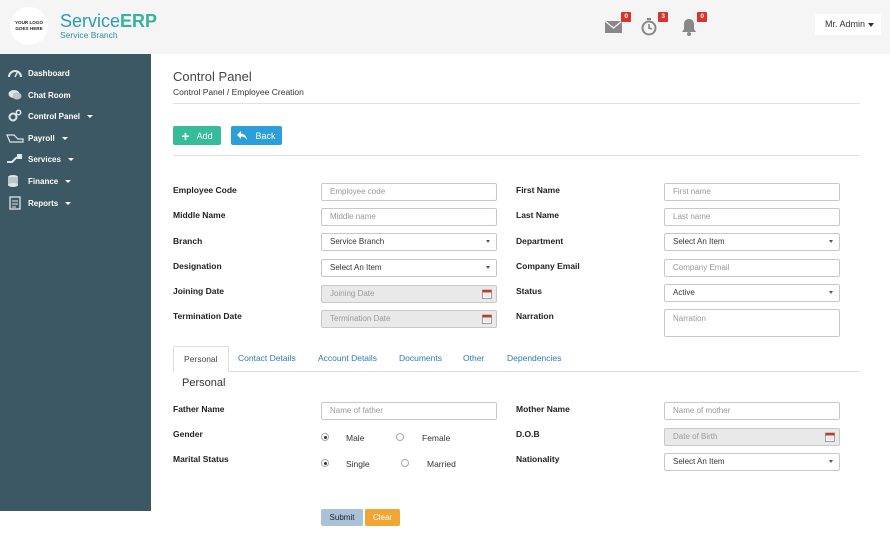 This screenshot has width=890, height=556. What do you see at coordinates (15, 138) in the screenshot?
I see `payroll-icon` at bounding box center [15, 138].